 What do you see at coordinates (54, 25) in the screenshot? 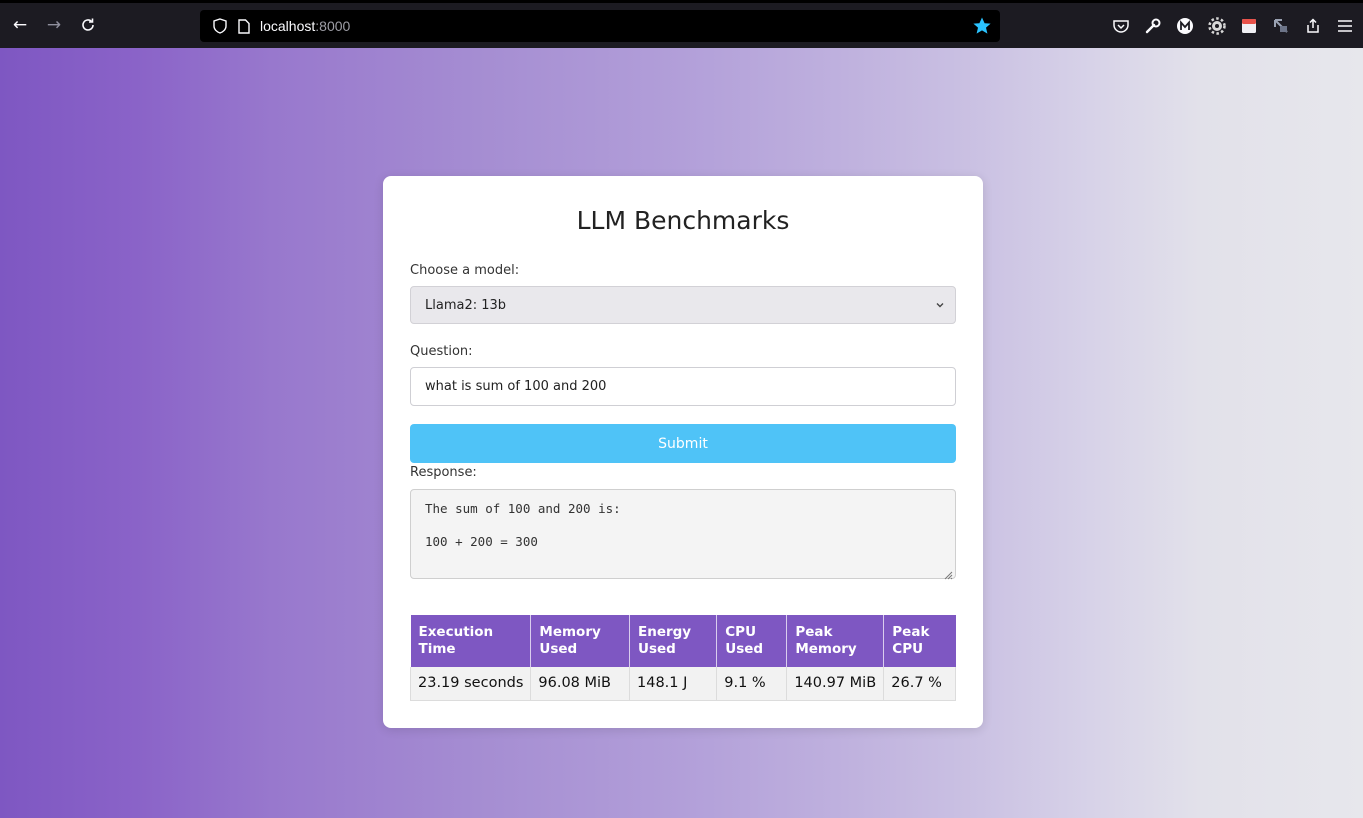
I see `forward-arrow-icon: →` at bounding box center [54, 25].